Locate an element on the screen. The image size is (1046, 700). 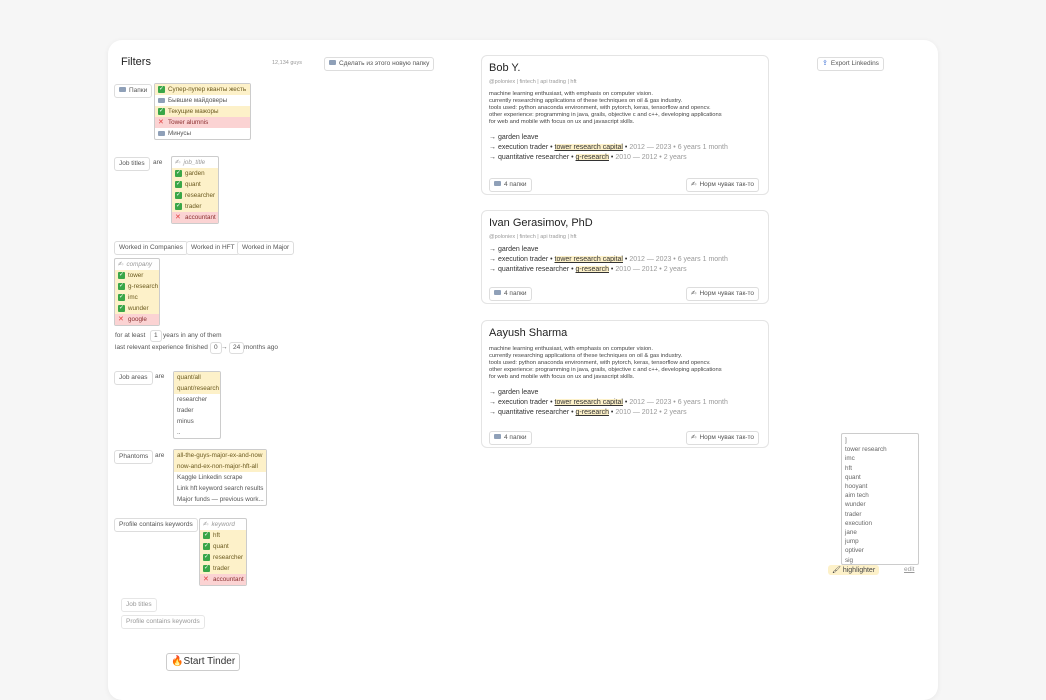
list-item: ✓ g-research is located at coordinates (137, 286).